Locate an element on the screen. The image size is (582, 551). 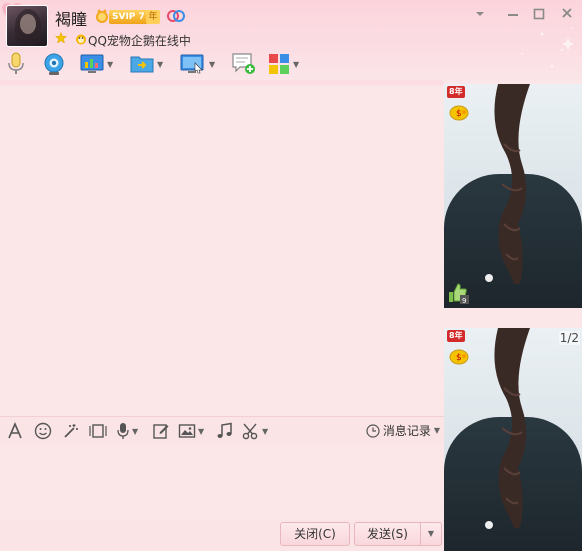
magic-wand-button is located at coordinates (71, 431).